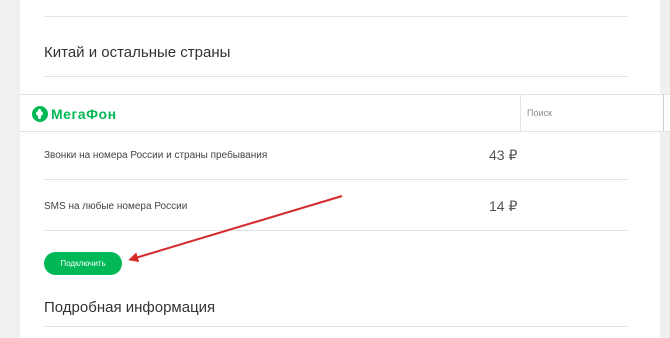 Image resolution: width=670 pixels, height=338 pixels. What do you see at coordinates (130, 307) in the screenshot?
I see `section-title-details: Подробная информация` at bounding box center [130, 307].